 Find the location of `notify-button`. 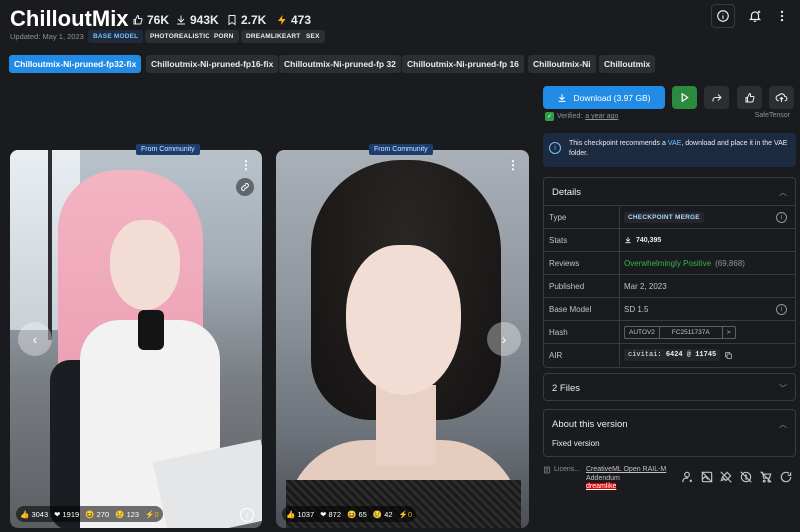

notify-button is located at coordinates (755, 16).